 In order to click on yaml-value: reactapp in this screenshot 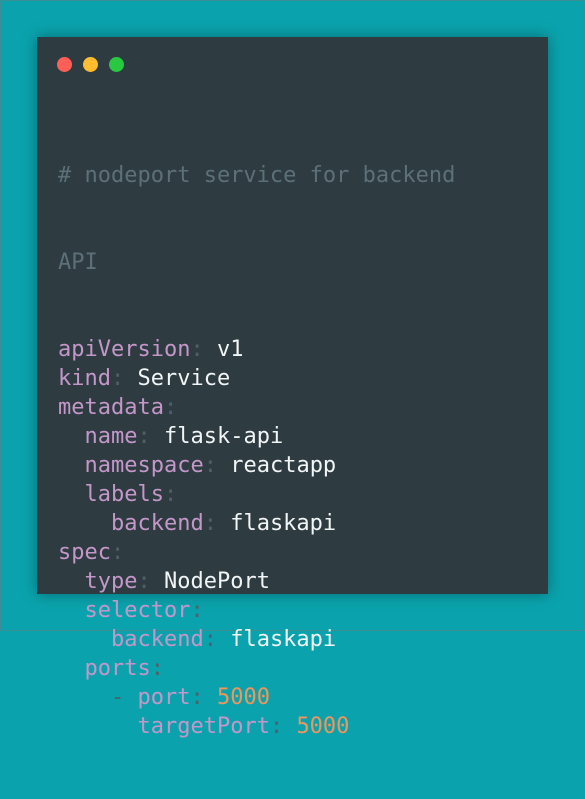, I will do `click(283, 465)`.